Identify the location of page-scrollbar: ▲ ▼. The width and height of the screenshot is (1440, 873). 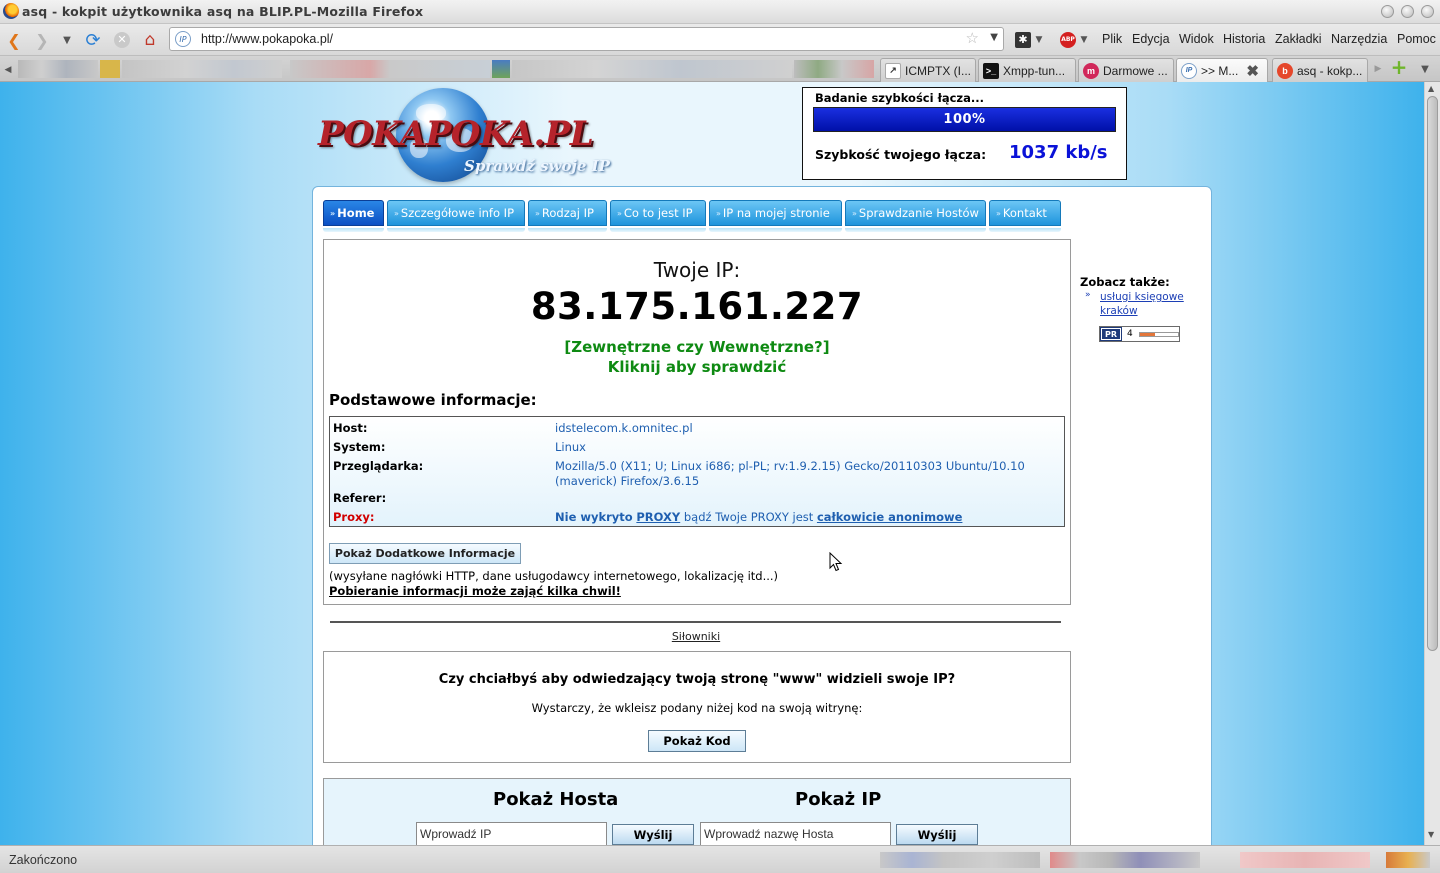
(1432, 463).